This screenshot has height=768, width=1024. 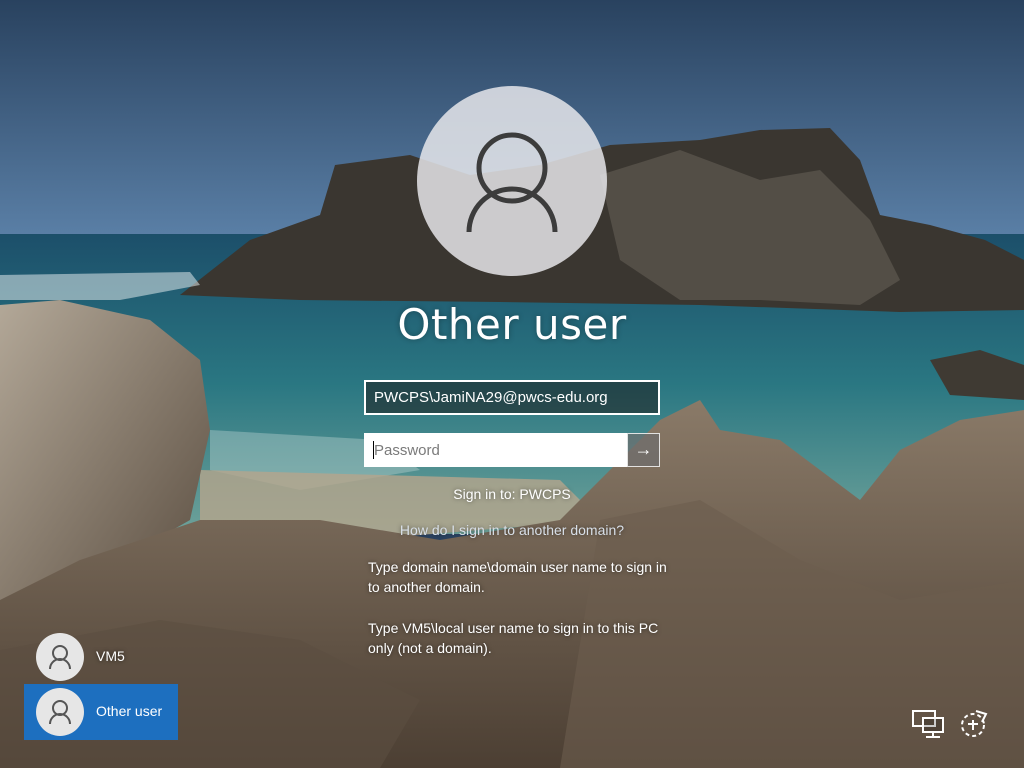 What do you see at coordinates (373, 450) in the screenshot?
I see `text-caret` at bounding box center [373, 450].